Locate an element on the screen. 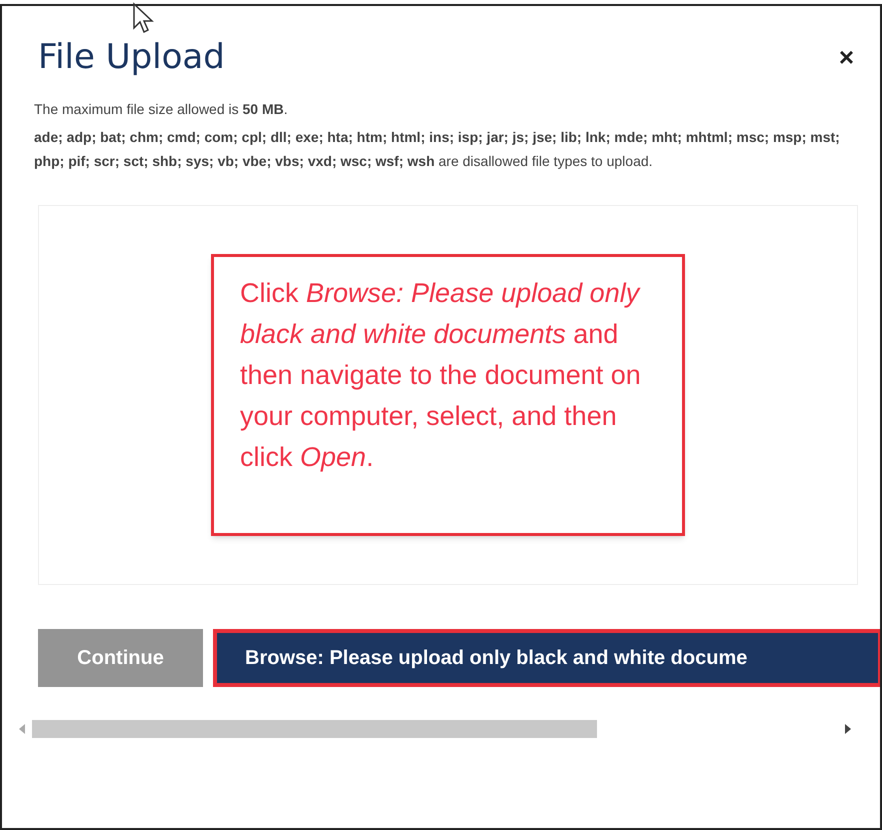 The image size is (882, 830). dialog-title: File Upload is located at coordinates (131, 57).